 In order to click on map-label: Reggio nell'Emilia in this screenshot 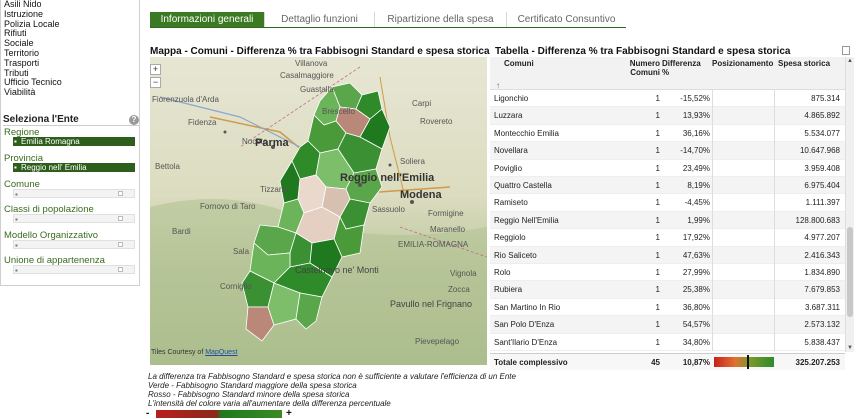, I will do `click(387, 178)`.